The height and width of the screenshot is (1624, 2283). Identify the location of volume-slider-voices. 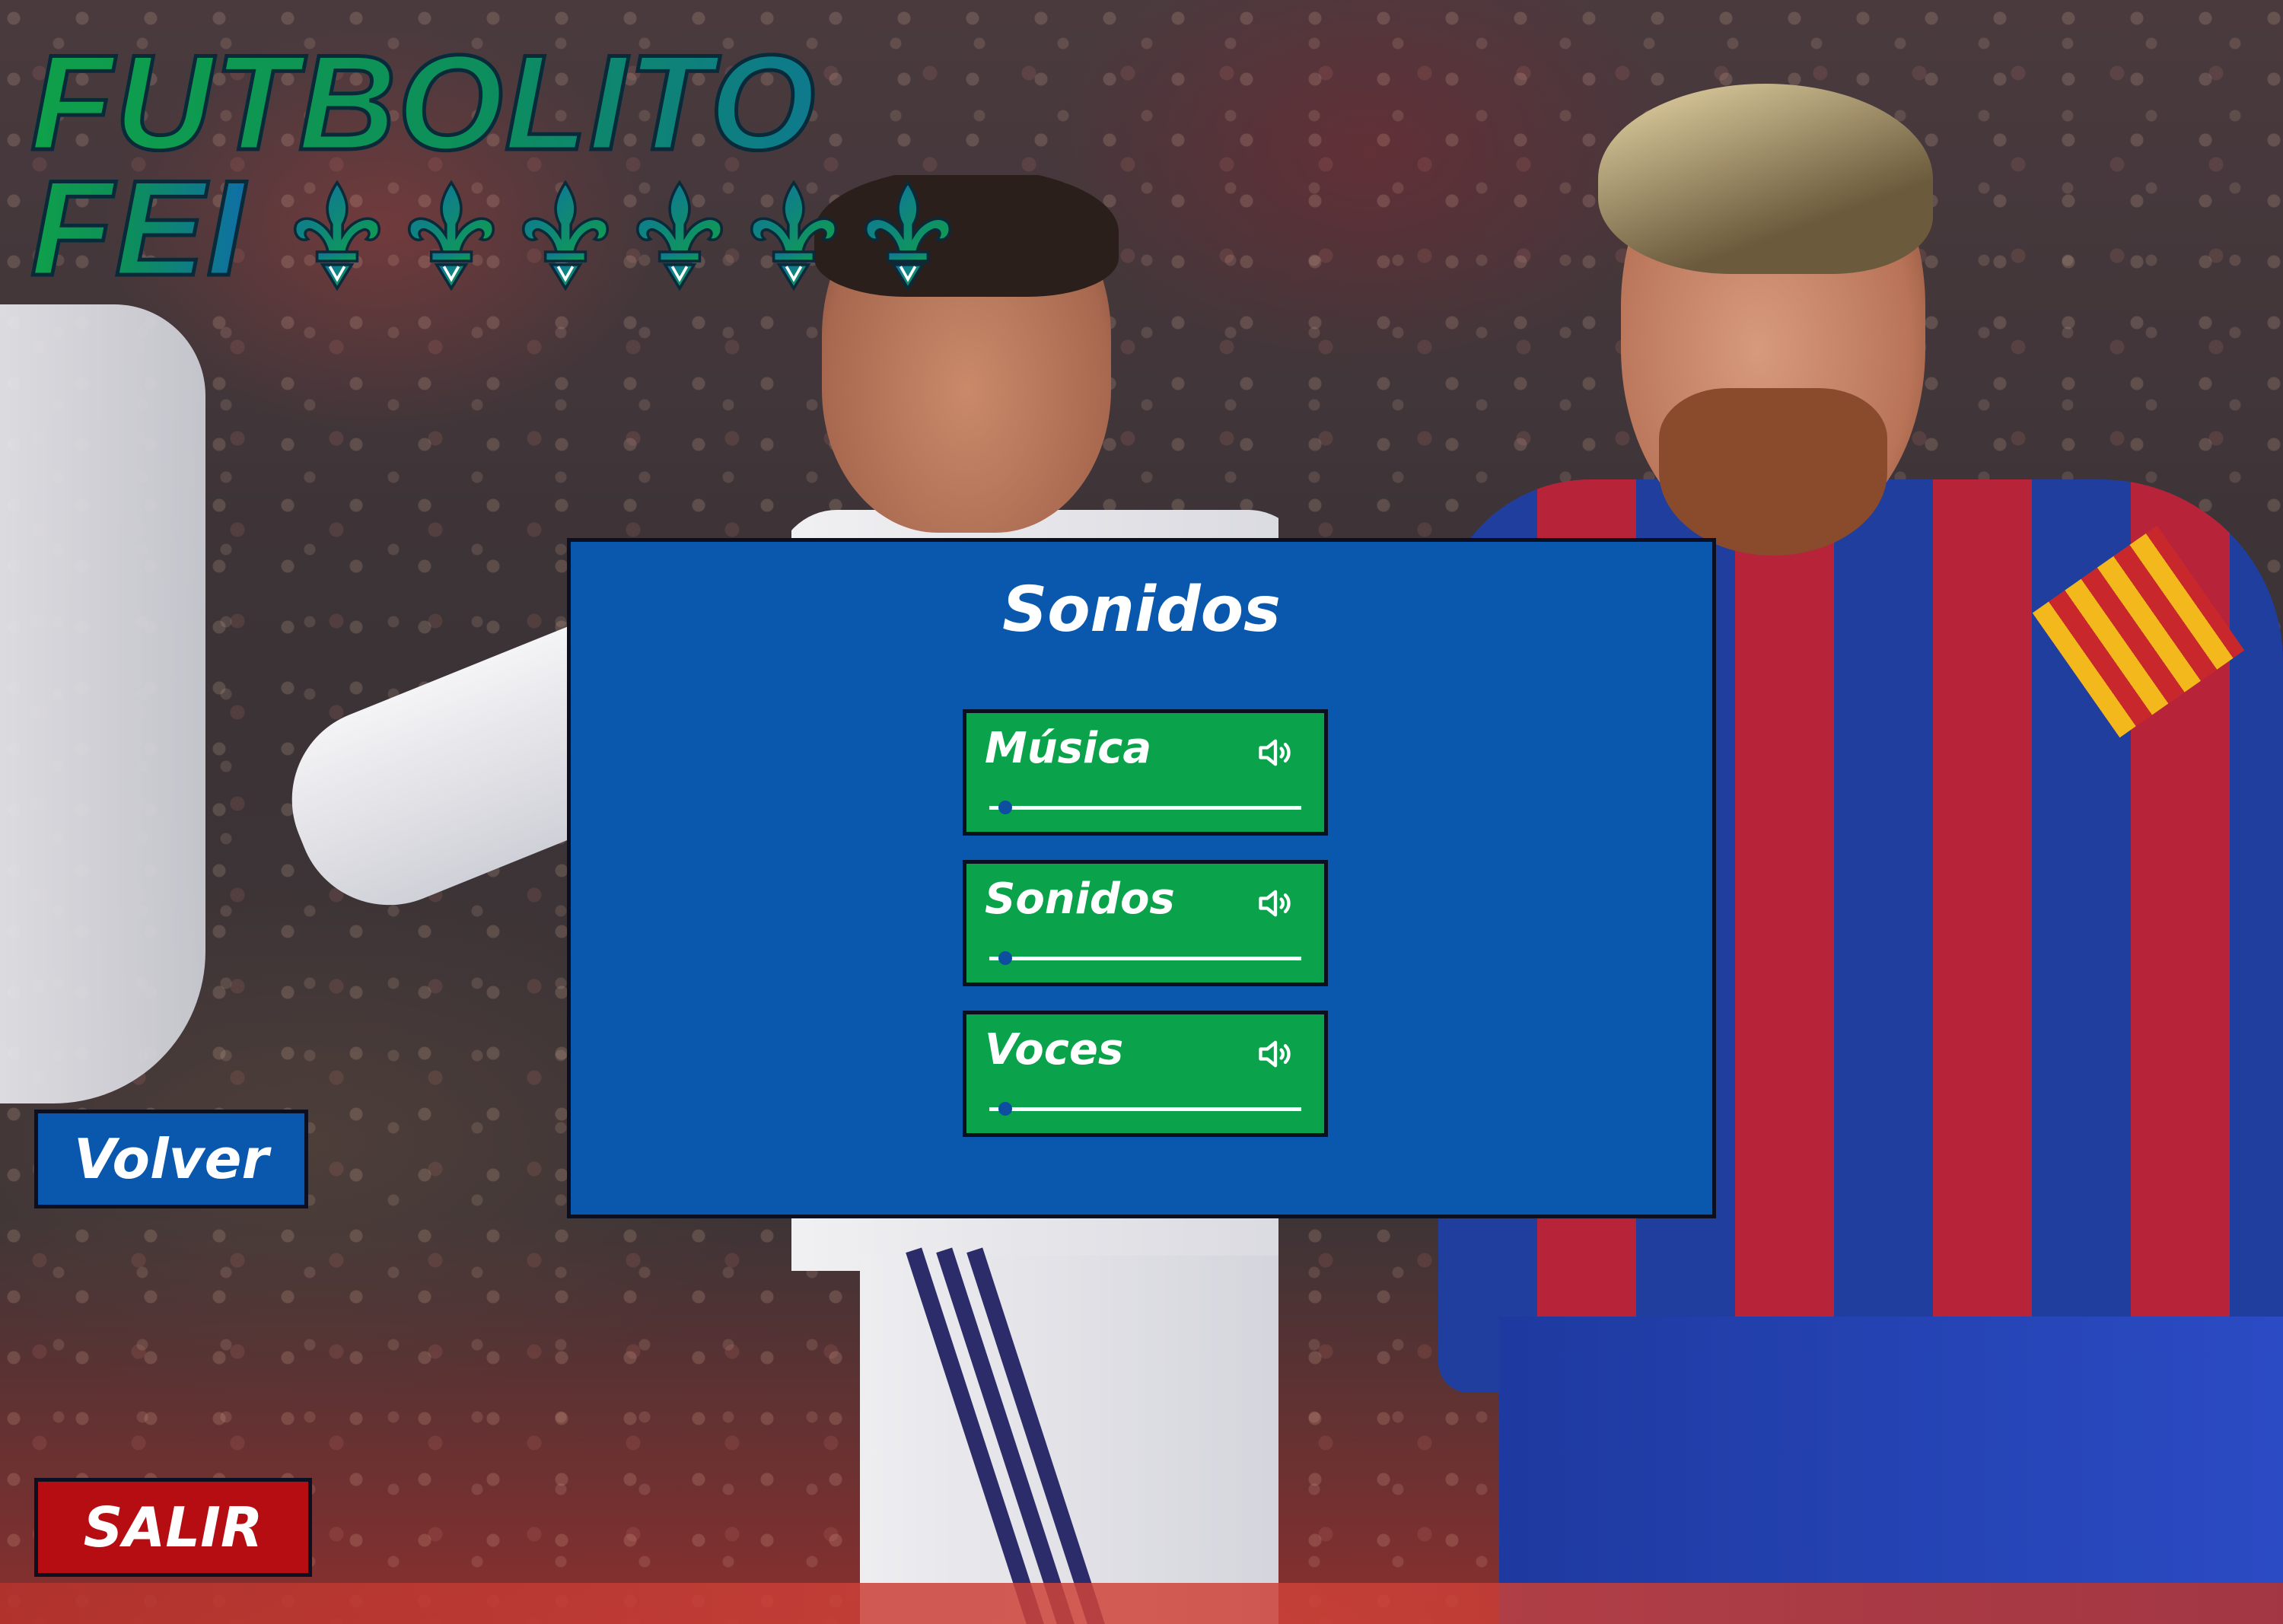
(1145, 1109).